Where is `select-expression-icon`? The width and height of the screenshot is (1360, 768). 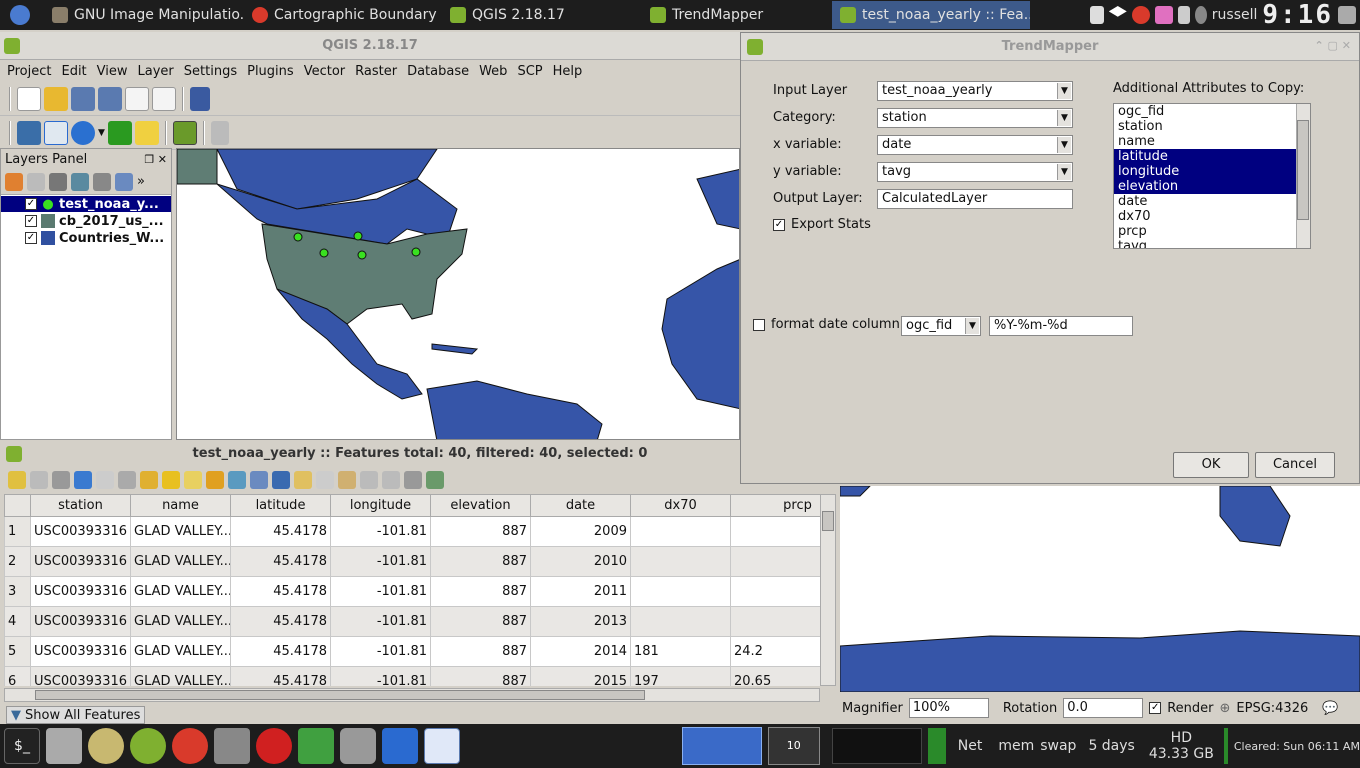
select-expression-icon is located at coordinates (149, 480).